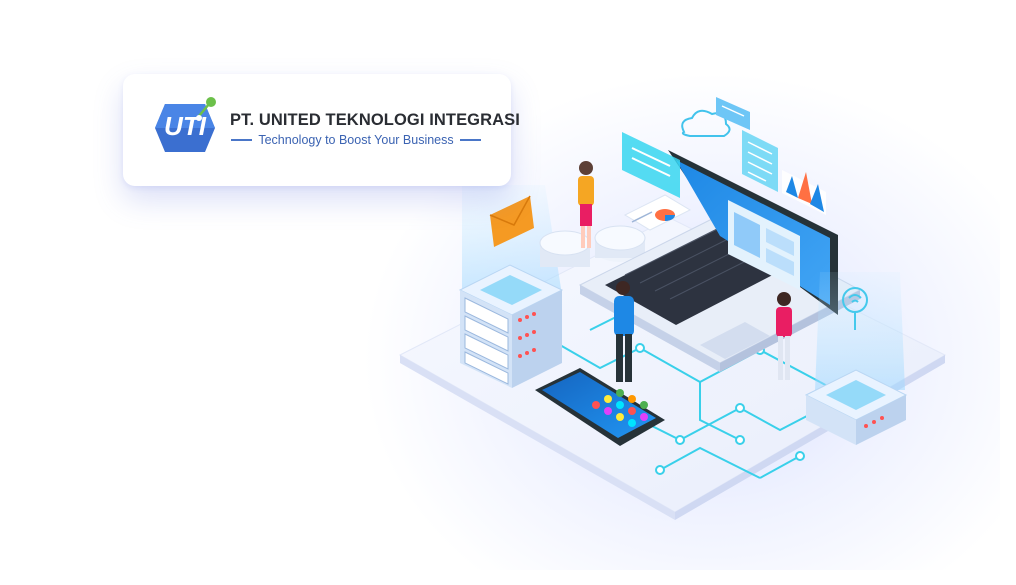 This screenshot has height=585, width=1016. What do you see at coordinates (470, 140) in the screenshot?
I see `tagline-rule-right` at bounding box center [470, 140].